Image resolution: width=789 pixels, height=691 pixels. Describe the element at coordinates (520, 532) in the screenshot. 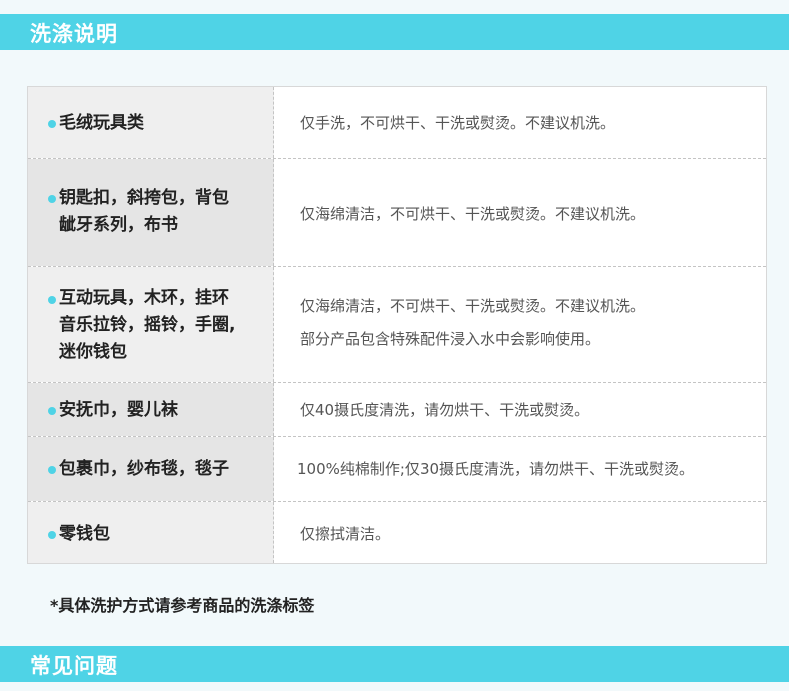

I see `instruction-cell: 仅擦拭清洁。` at that location.